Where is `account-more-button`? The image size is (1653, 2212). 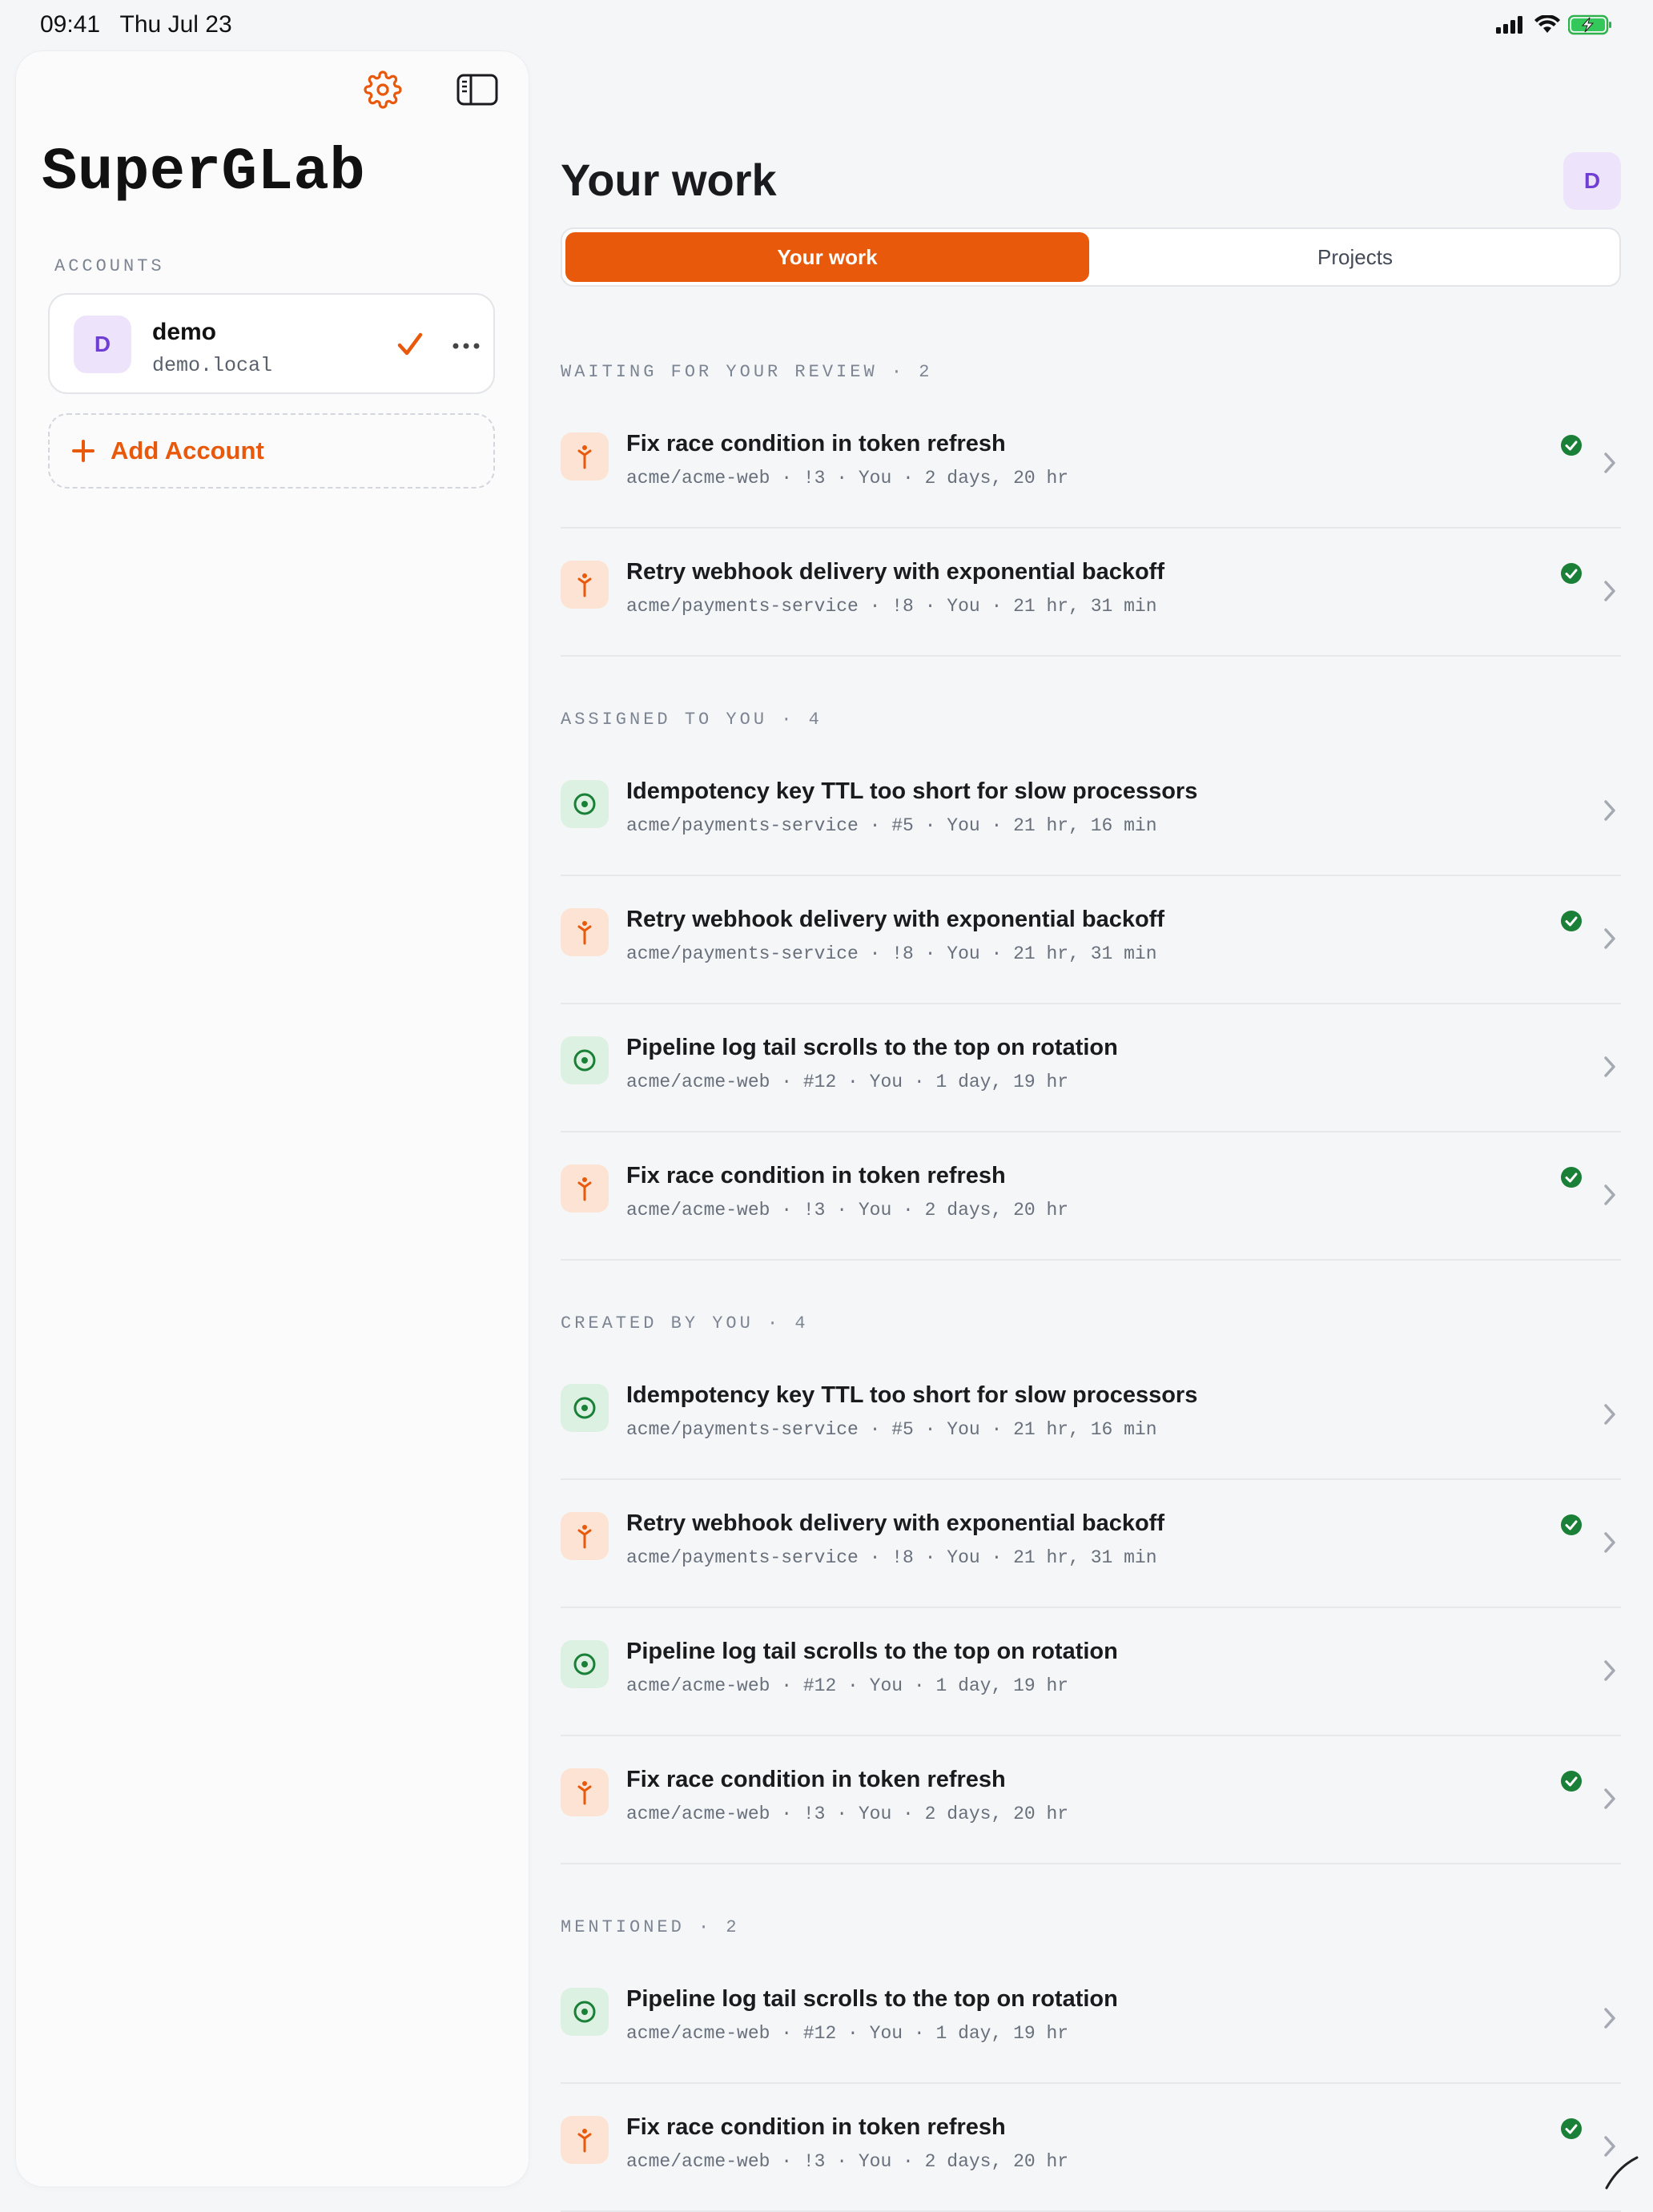
account-more-button is located at coordinates (466, 346).